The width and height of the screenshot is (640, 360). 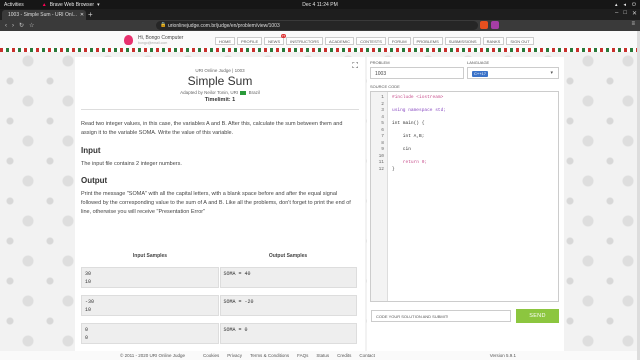 I want to click on line-number: 11, so click(x=381, y=162).